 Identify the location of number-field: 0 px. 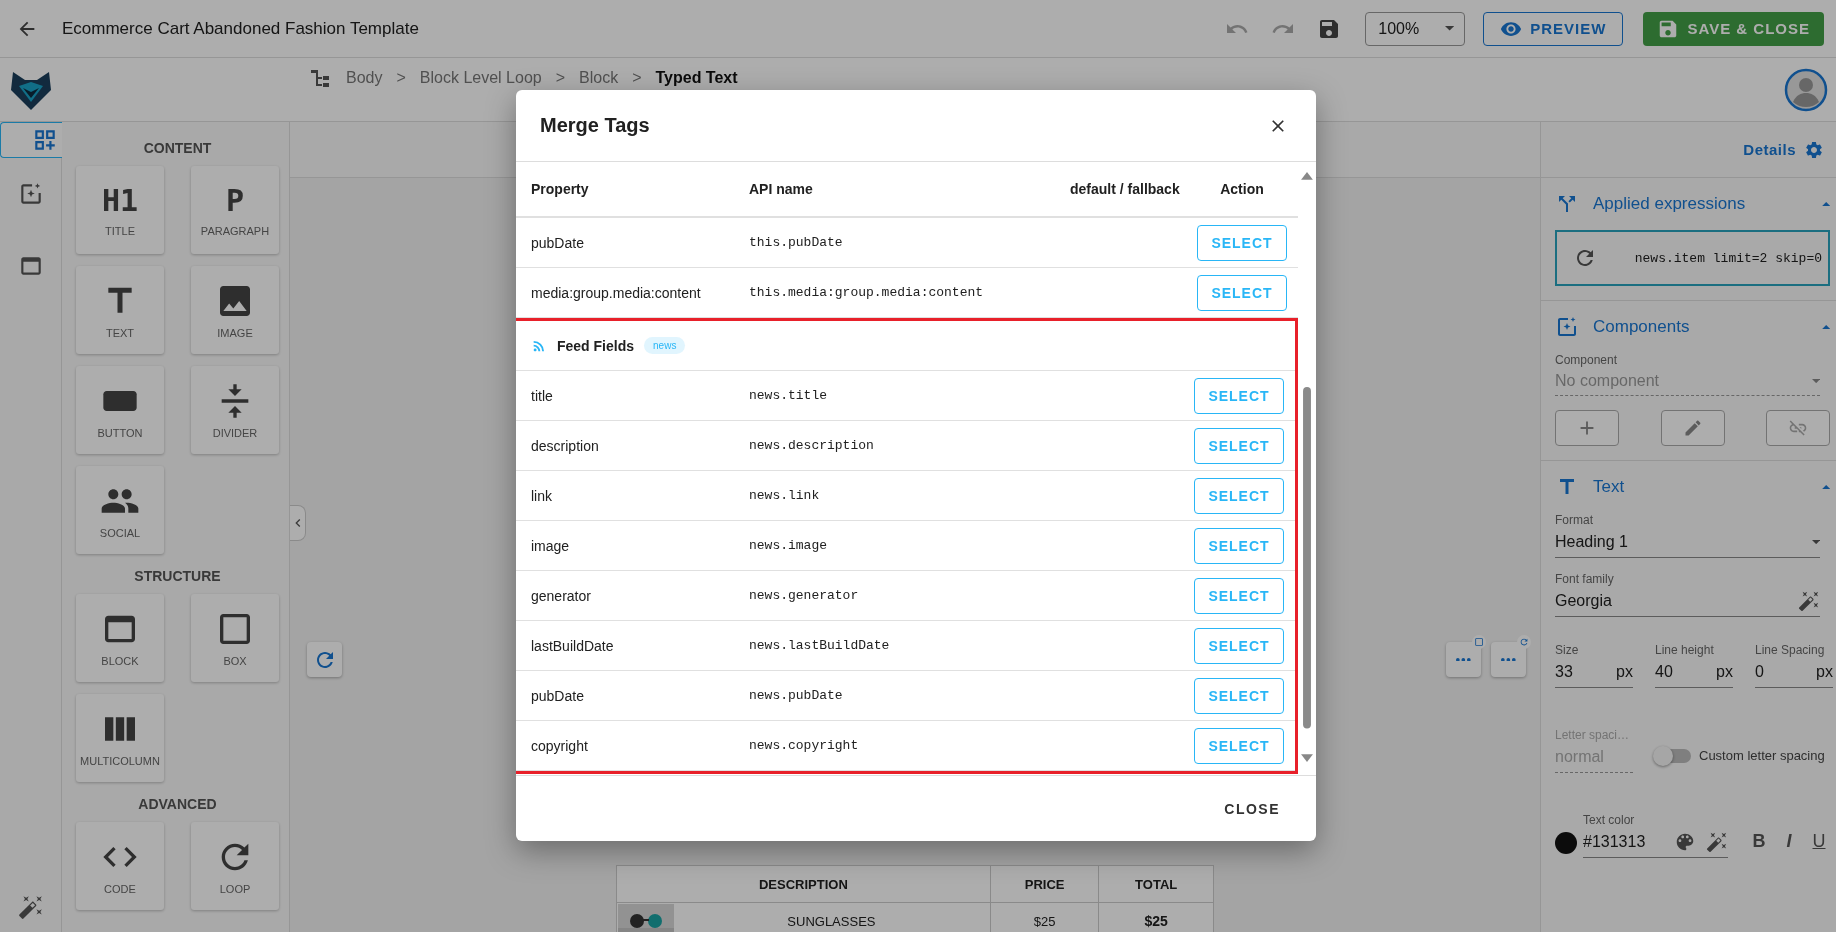
(1794, 672).